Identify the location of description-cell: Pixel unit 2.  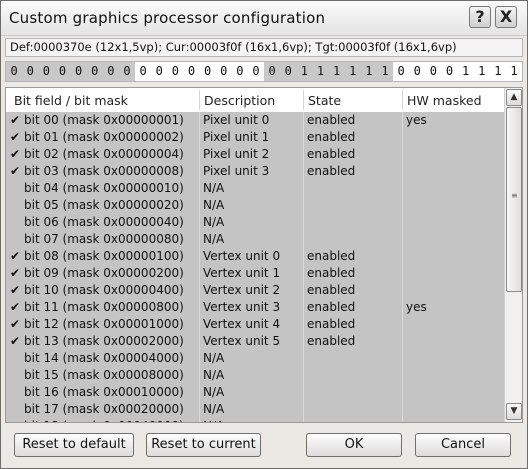
(236, 154).